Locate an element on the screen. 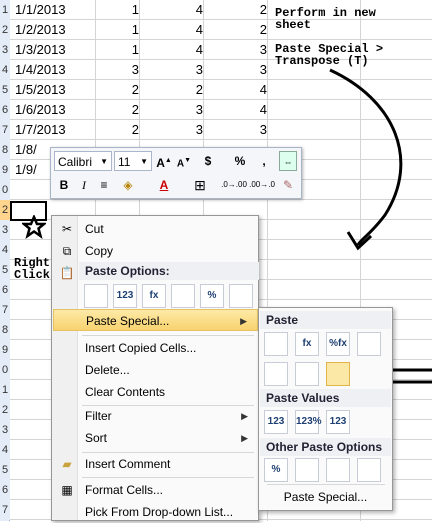  font-name-box: Calibri ▼ is located at coordinates (83, 161).